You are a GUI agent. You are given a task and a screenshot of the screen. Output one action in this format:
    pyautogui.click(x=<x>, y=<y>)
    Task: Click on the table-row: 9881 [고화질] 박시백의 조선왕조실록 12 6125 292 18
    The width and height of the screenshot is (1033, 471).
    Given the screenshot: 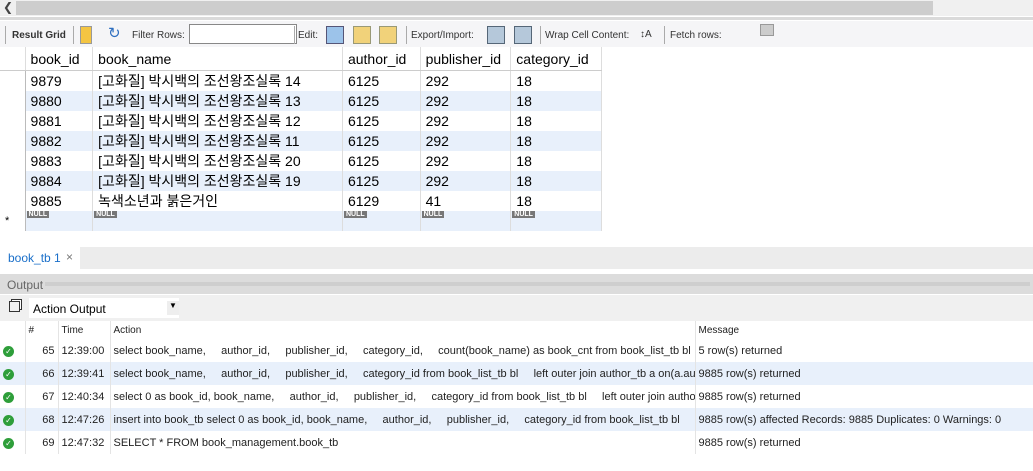 What is the action you would take?
    pyautogui.click(x=301, y=121)
    